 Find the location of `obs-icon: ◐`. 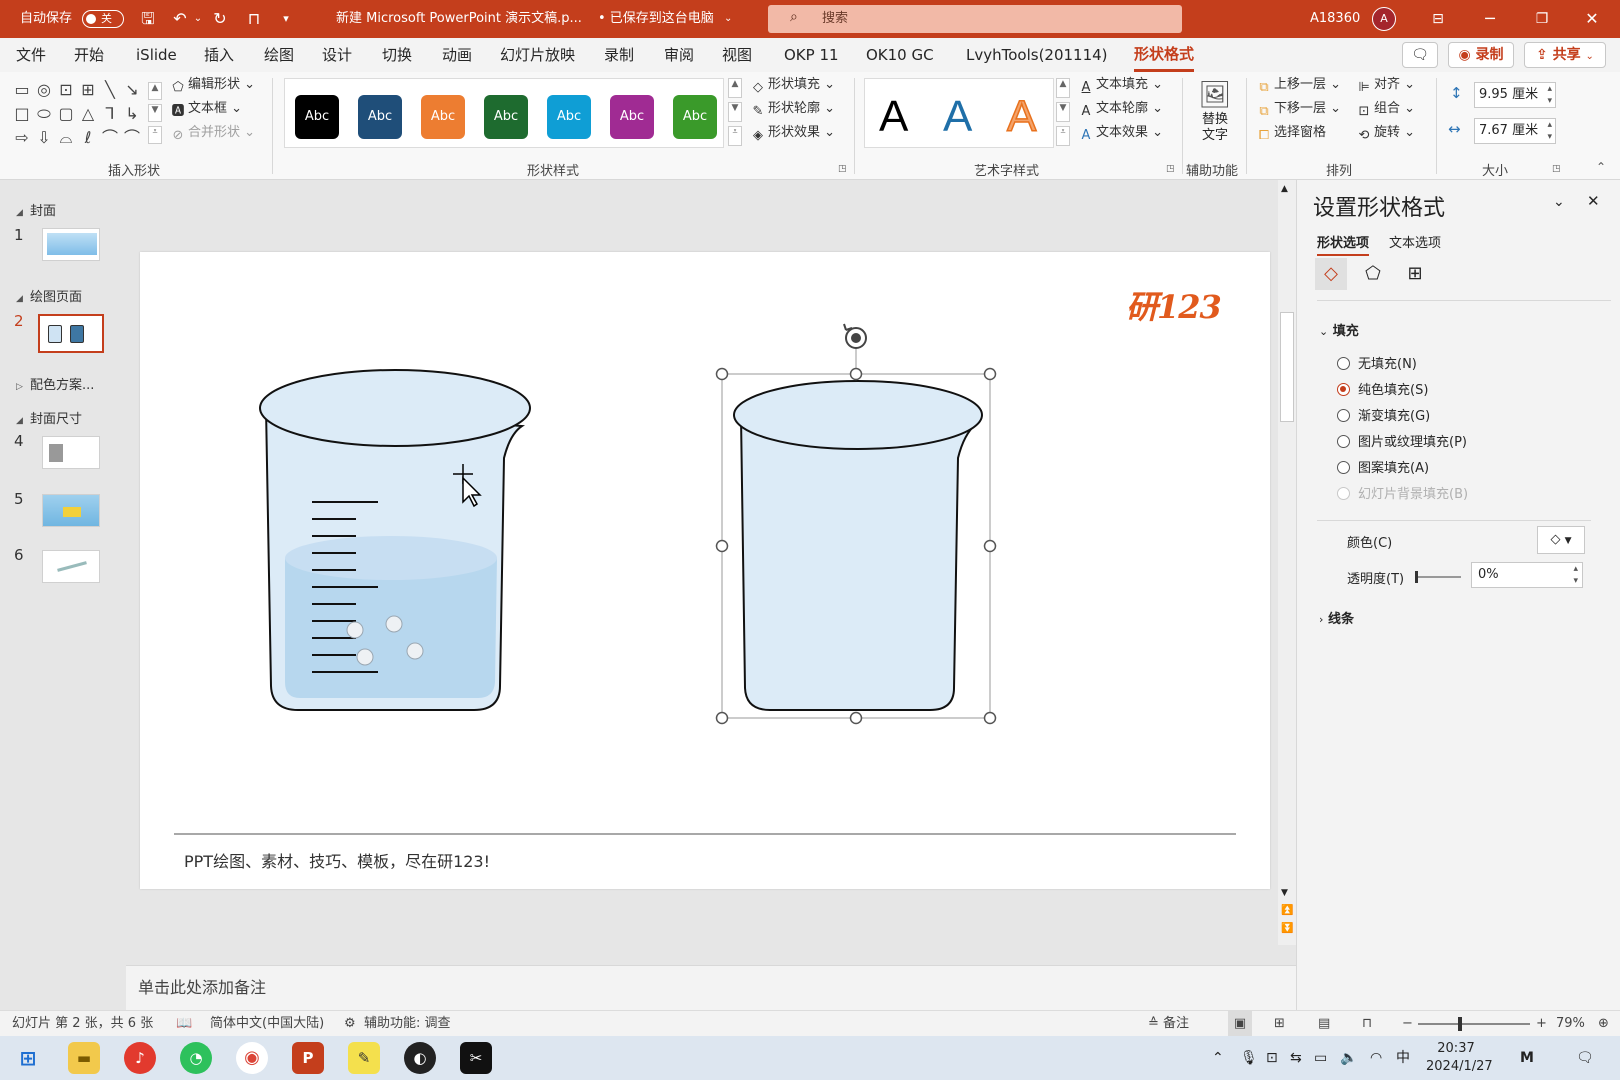

obs-icon: ◐ is located at coordinates (420, 1058).